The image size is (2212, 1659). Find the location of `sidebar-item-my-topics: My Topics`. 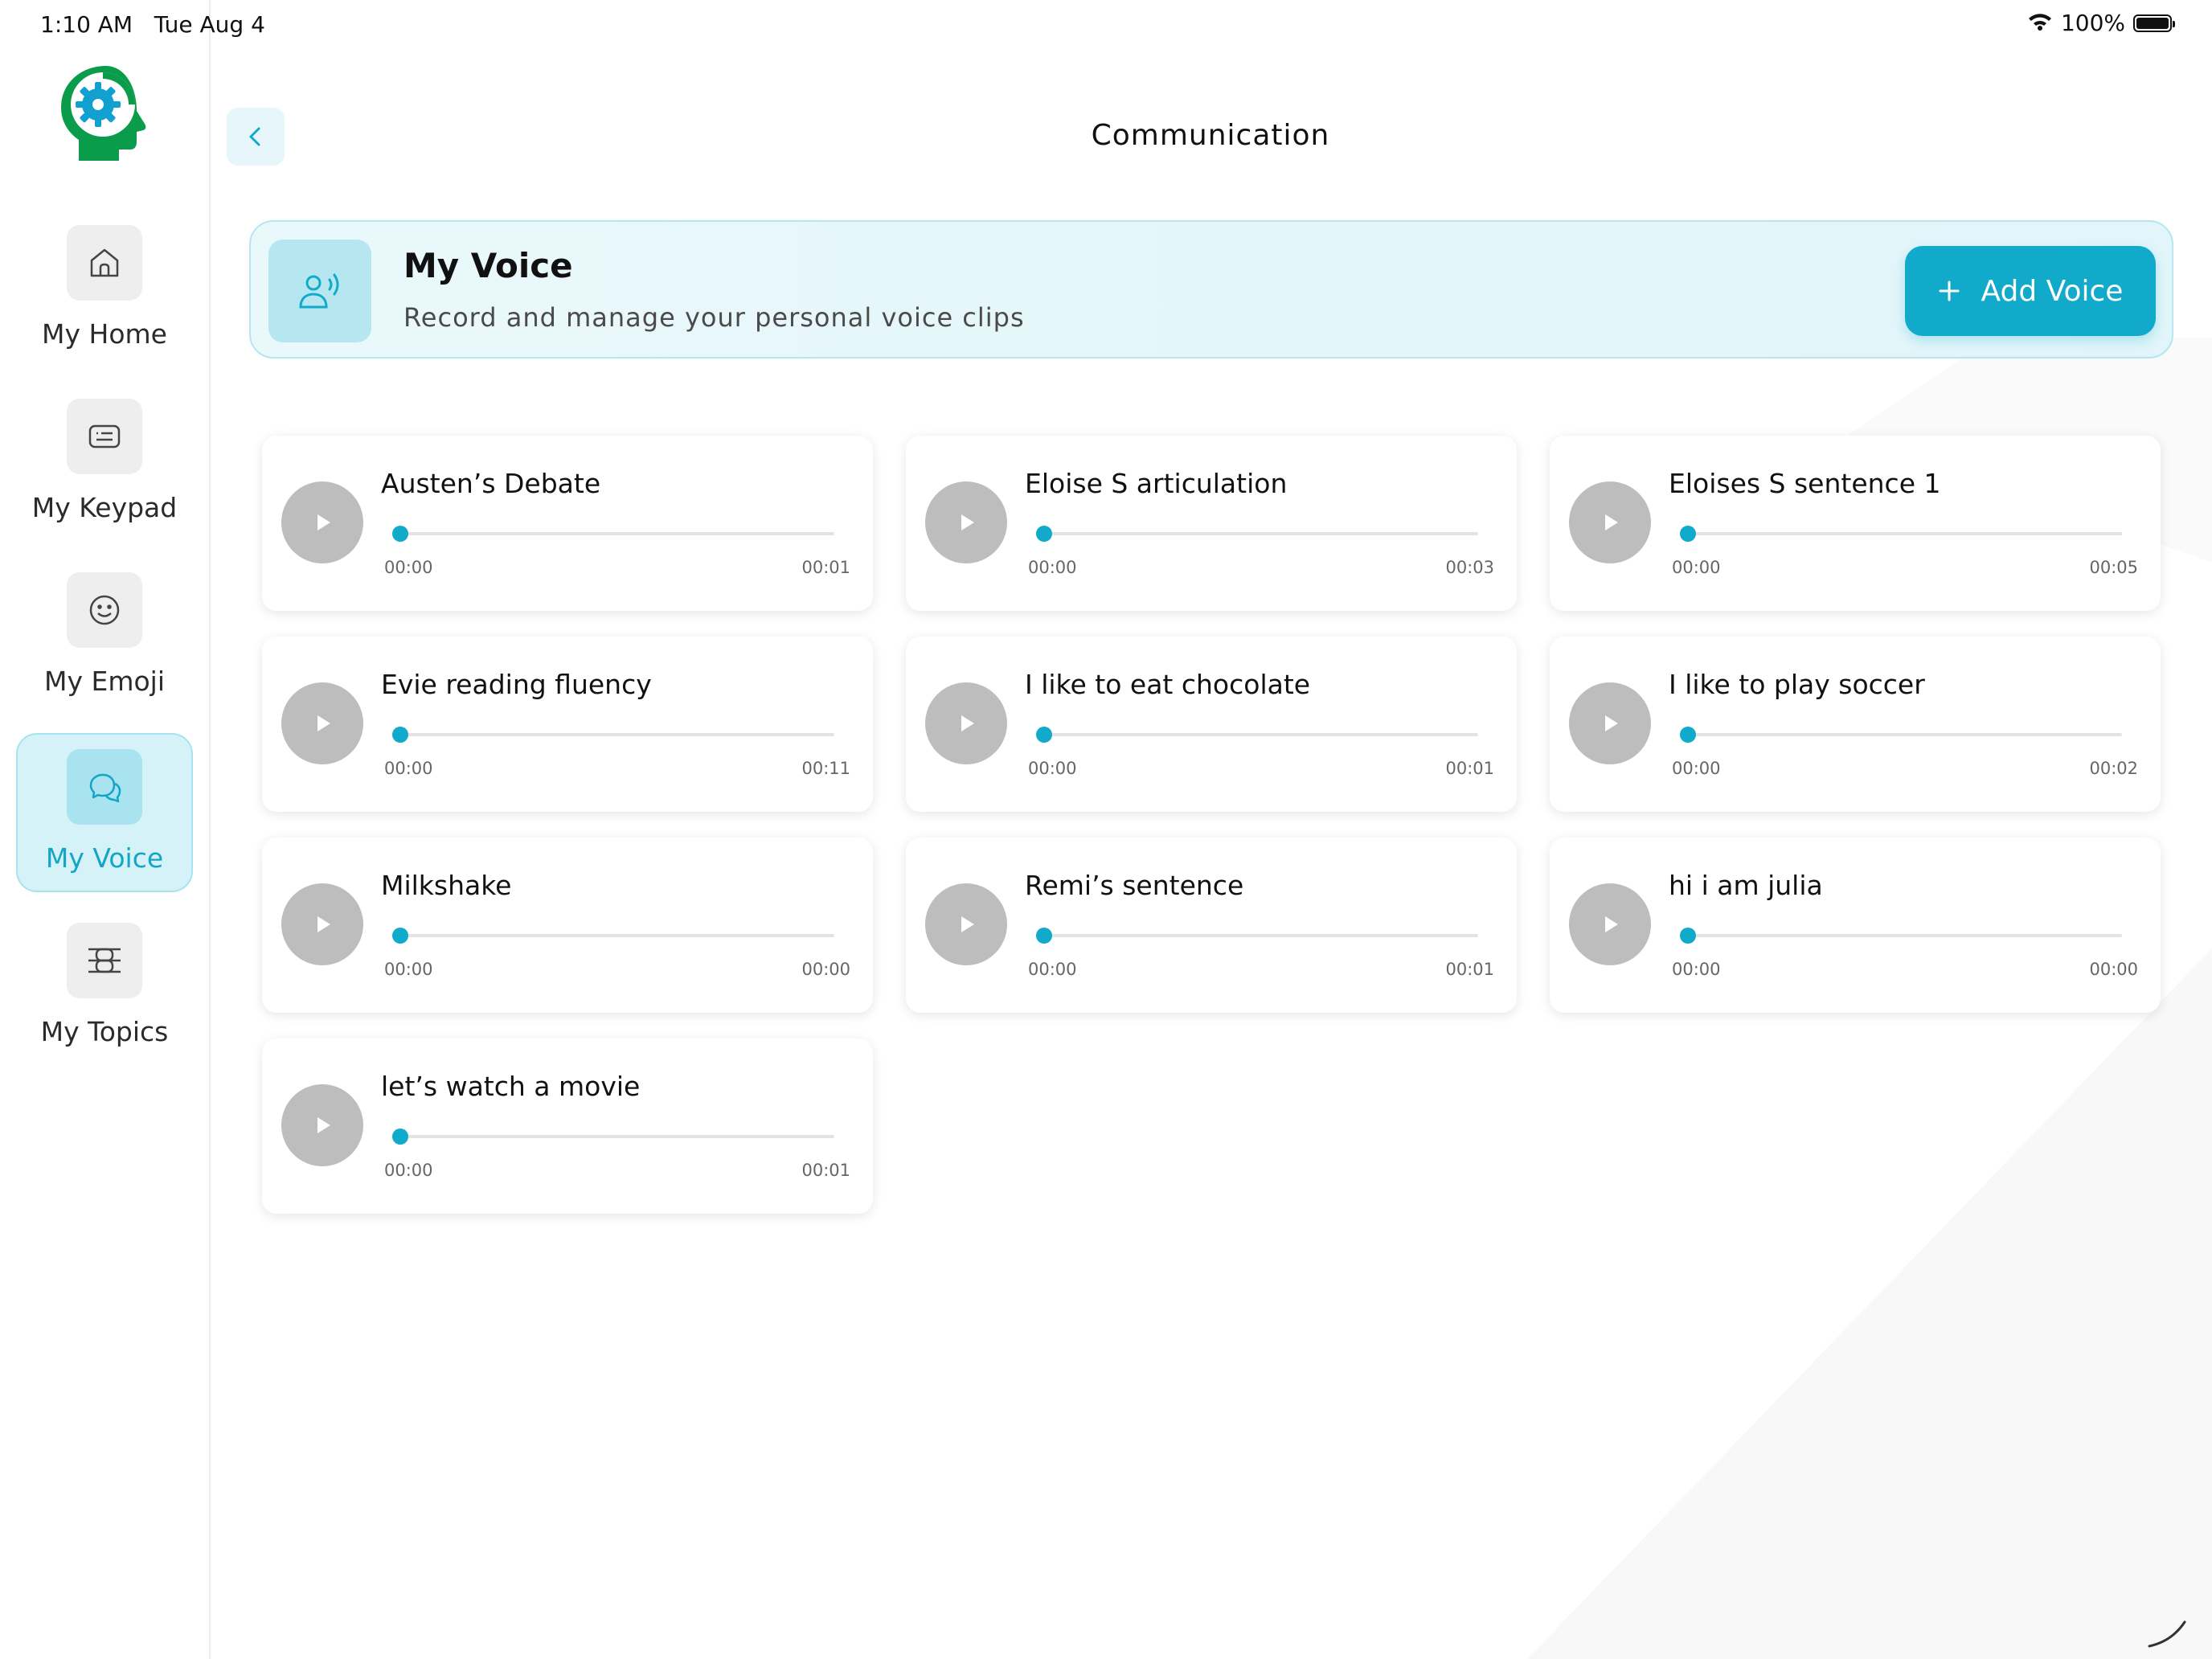

sidebar-item-my-topics: My Topics is located at coordinates (104, 988).